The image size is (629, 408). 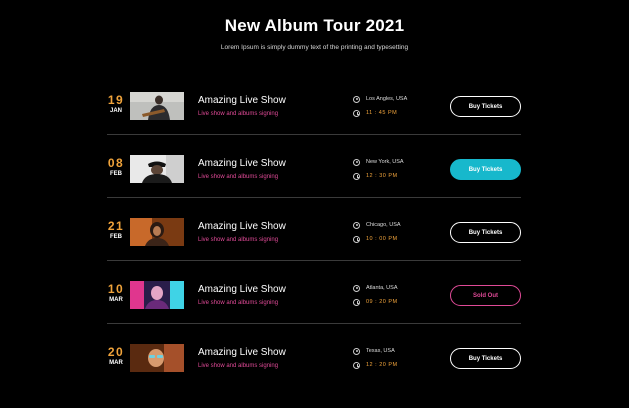 I want to click on event-date: 20 MAR, so click(x=116, y=356).